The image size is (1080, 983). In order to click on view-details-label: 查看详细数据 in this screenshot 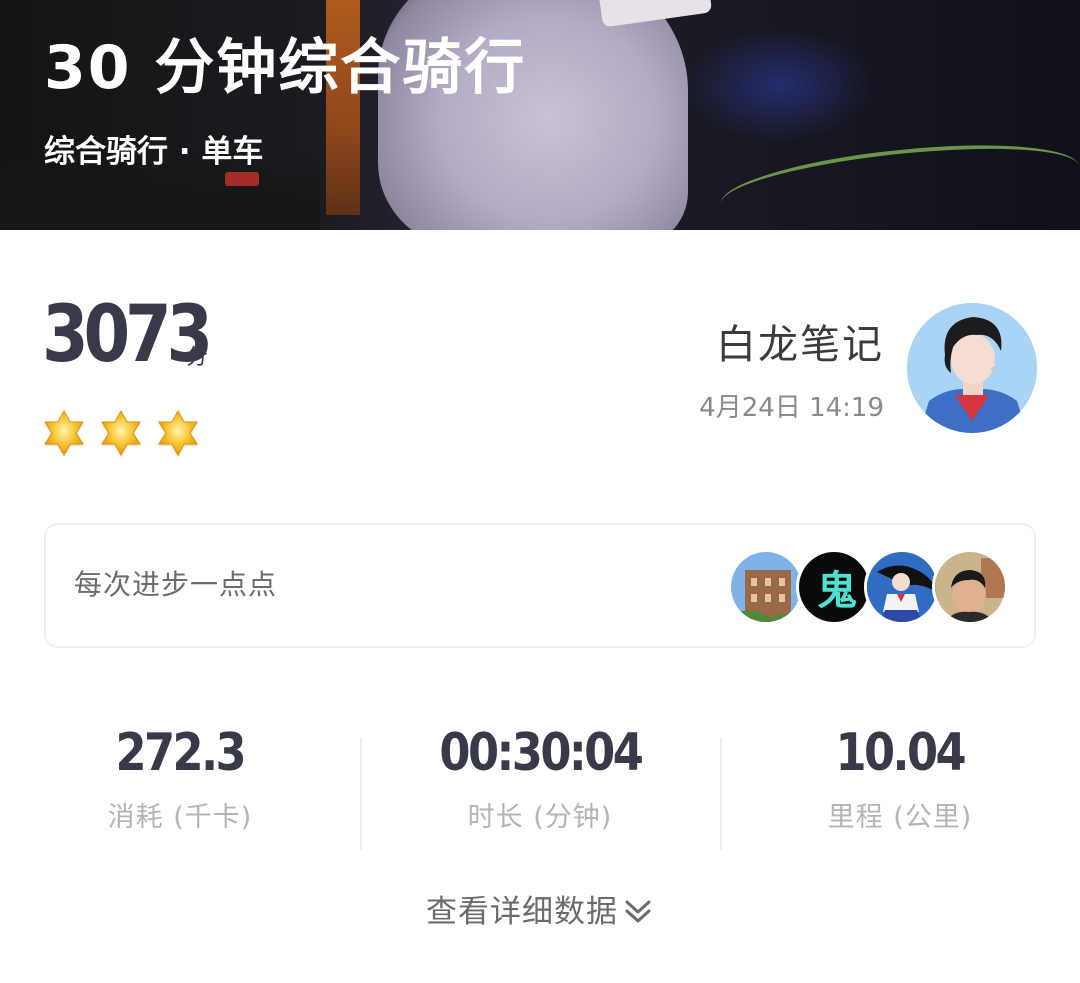, I will do `click(522, 912)`.